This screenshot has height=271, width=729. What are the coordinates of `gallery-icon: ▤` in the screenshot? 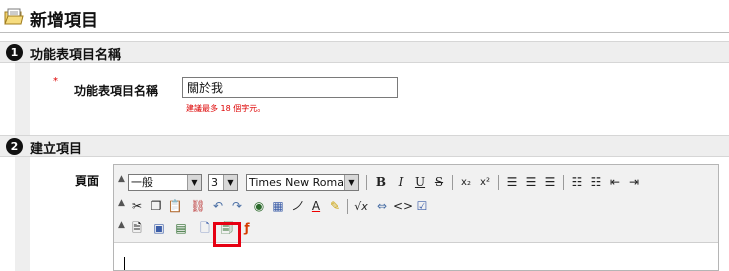 It's located at (181, 228).